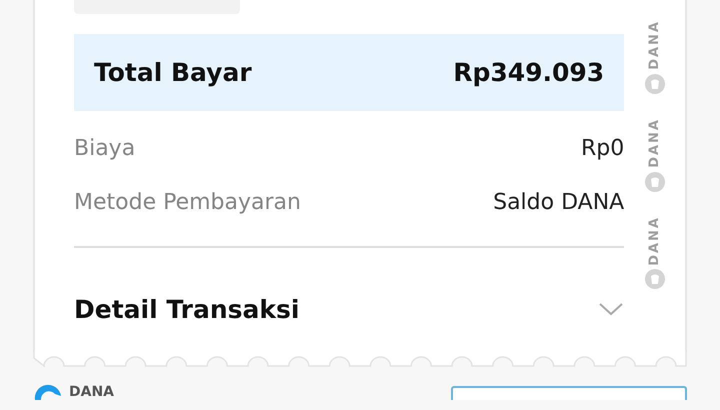 The width and height of the screenshot is (720, 410). I want to click on detail-label: Metode Pembayaran, so click(187, 202).